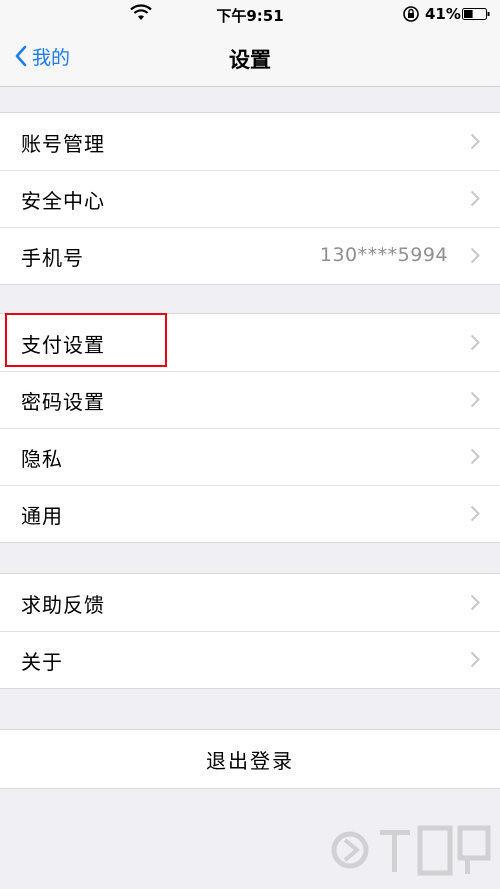  I want to click on settings-item-security-center: 安全中心, so click(250, 198).